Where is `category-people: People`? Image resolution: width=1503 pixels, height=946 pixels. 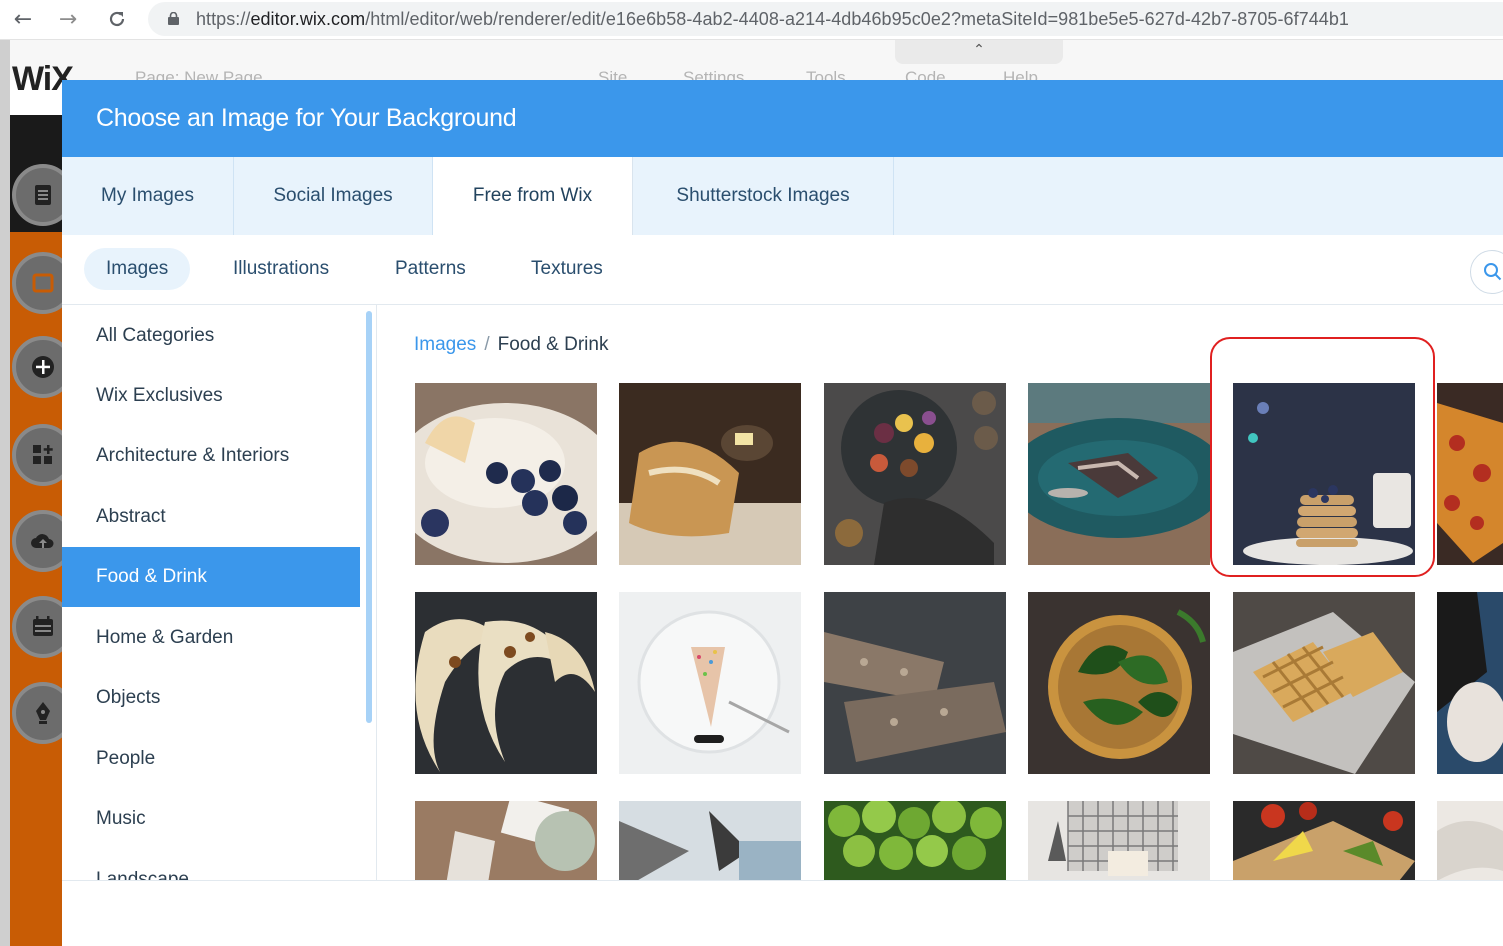
category-people: People is located at coordinates (211, 759).